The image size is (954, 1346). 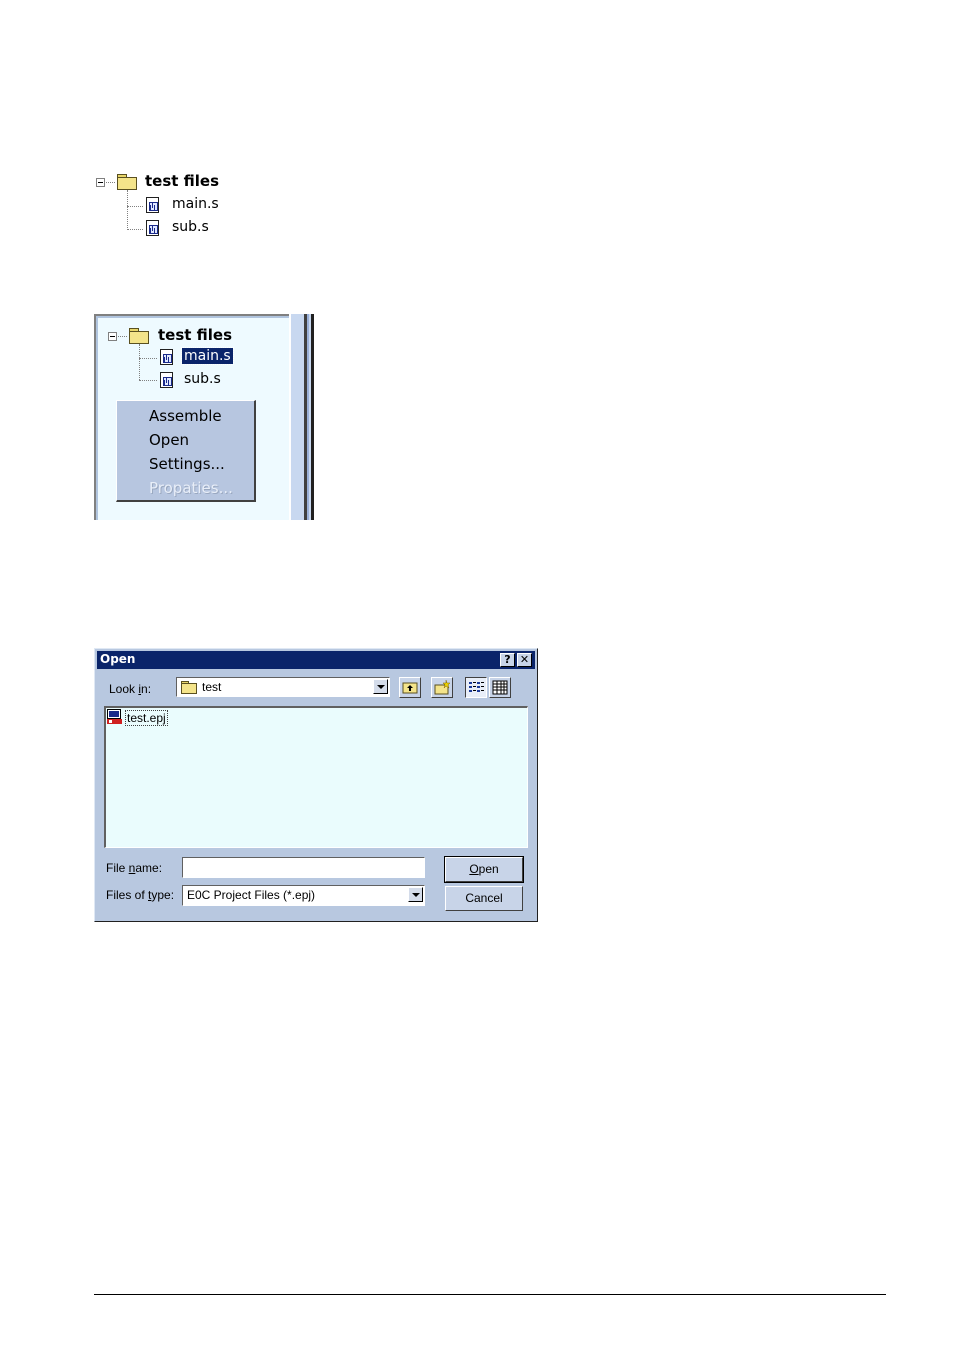 I want to click on close-button: ✕, so click(x=524, y=660).